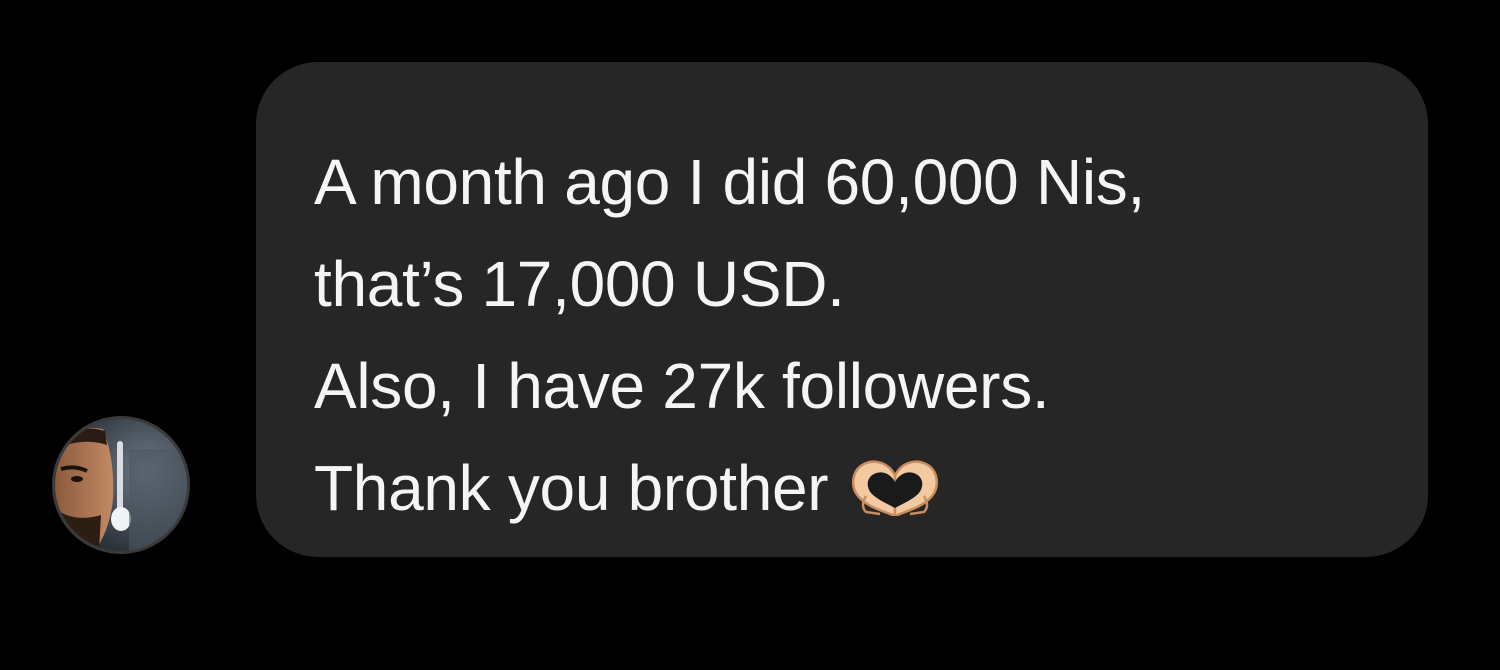 This screenshot has width=1500, height=670. What do you see at coordinates (579, 284) in the screenshot?
I see `message-line: that’s 17,000 USD.` at bounding box center [579, 284].